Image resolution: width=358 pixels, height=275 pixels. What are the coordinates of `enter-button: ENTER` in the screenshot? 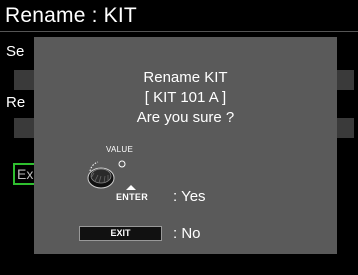 It's located at (132, 197).